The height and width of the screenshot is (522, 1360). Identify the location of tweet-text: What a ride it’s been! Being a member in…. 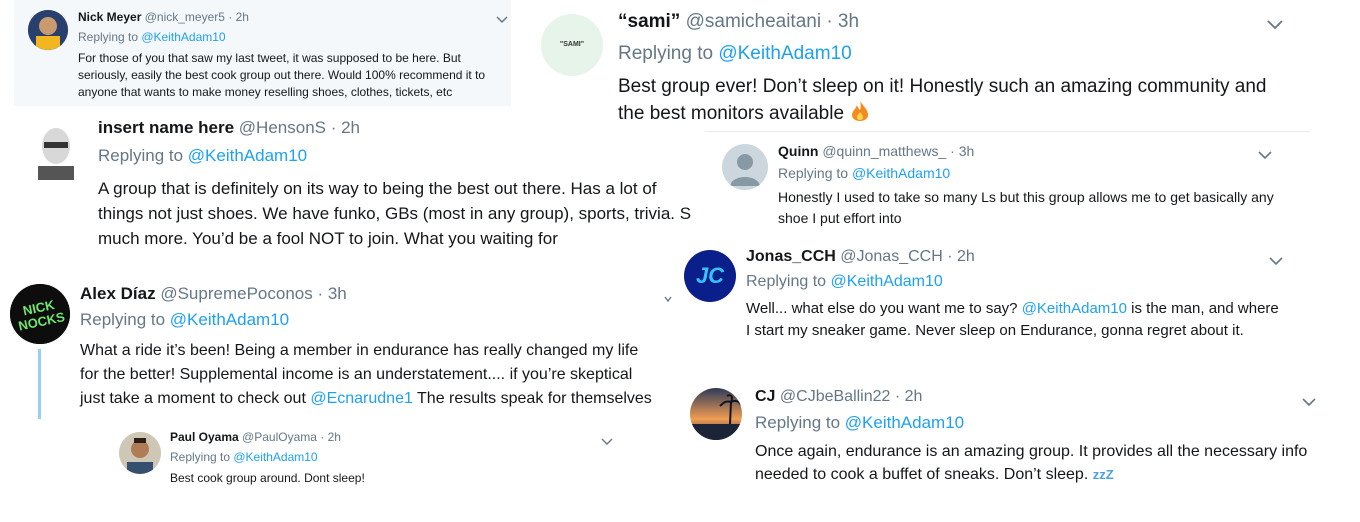
(366, 374).